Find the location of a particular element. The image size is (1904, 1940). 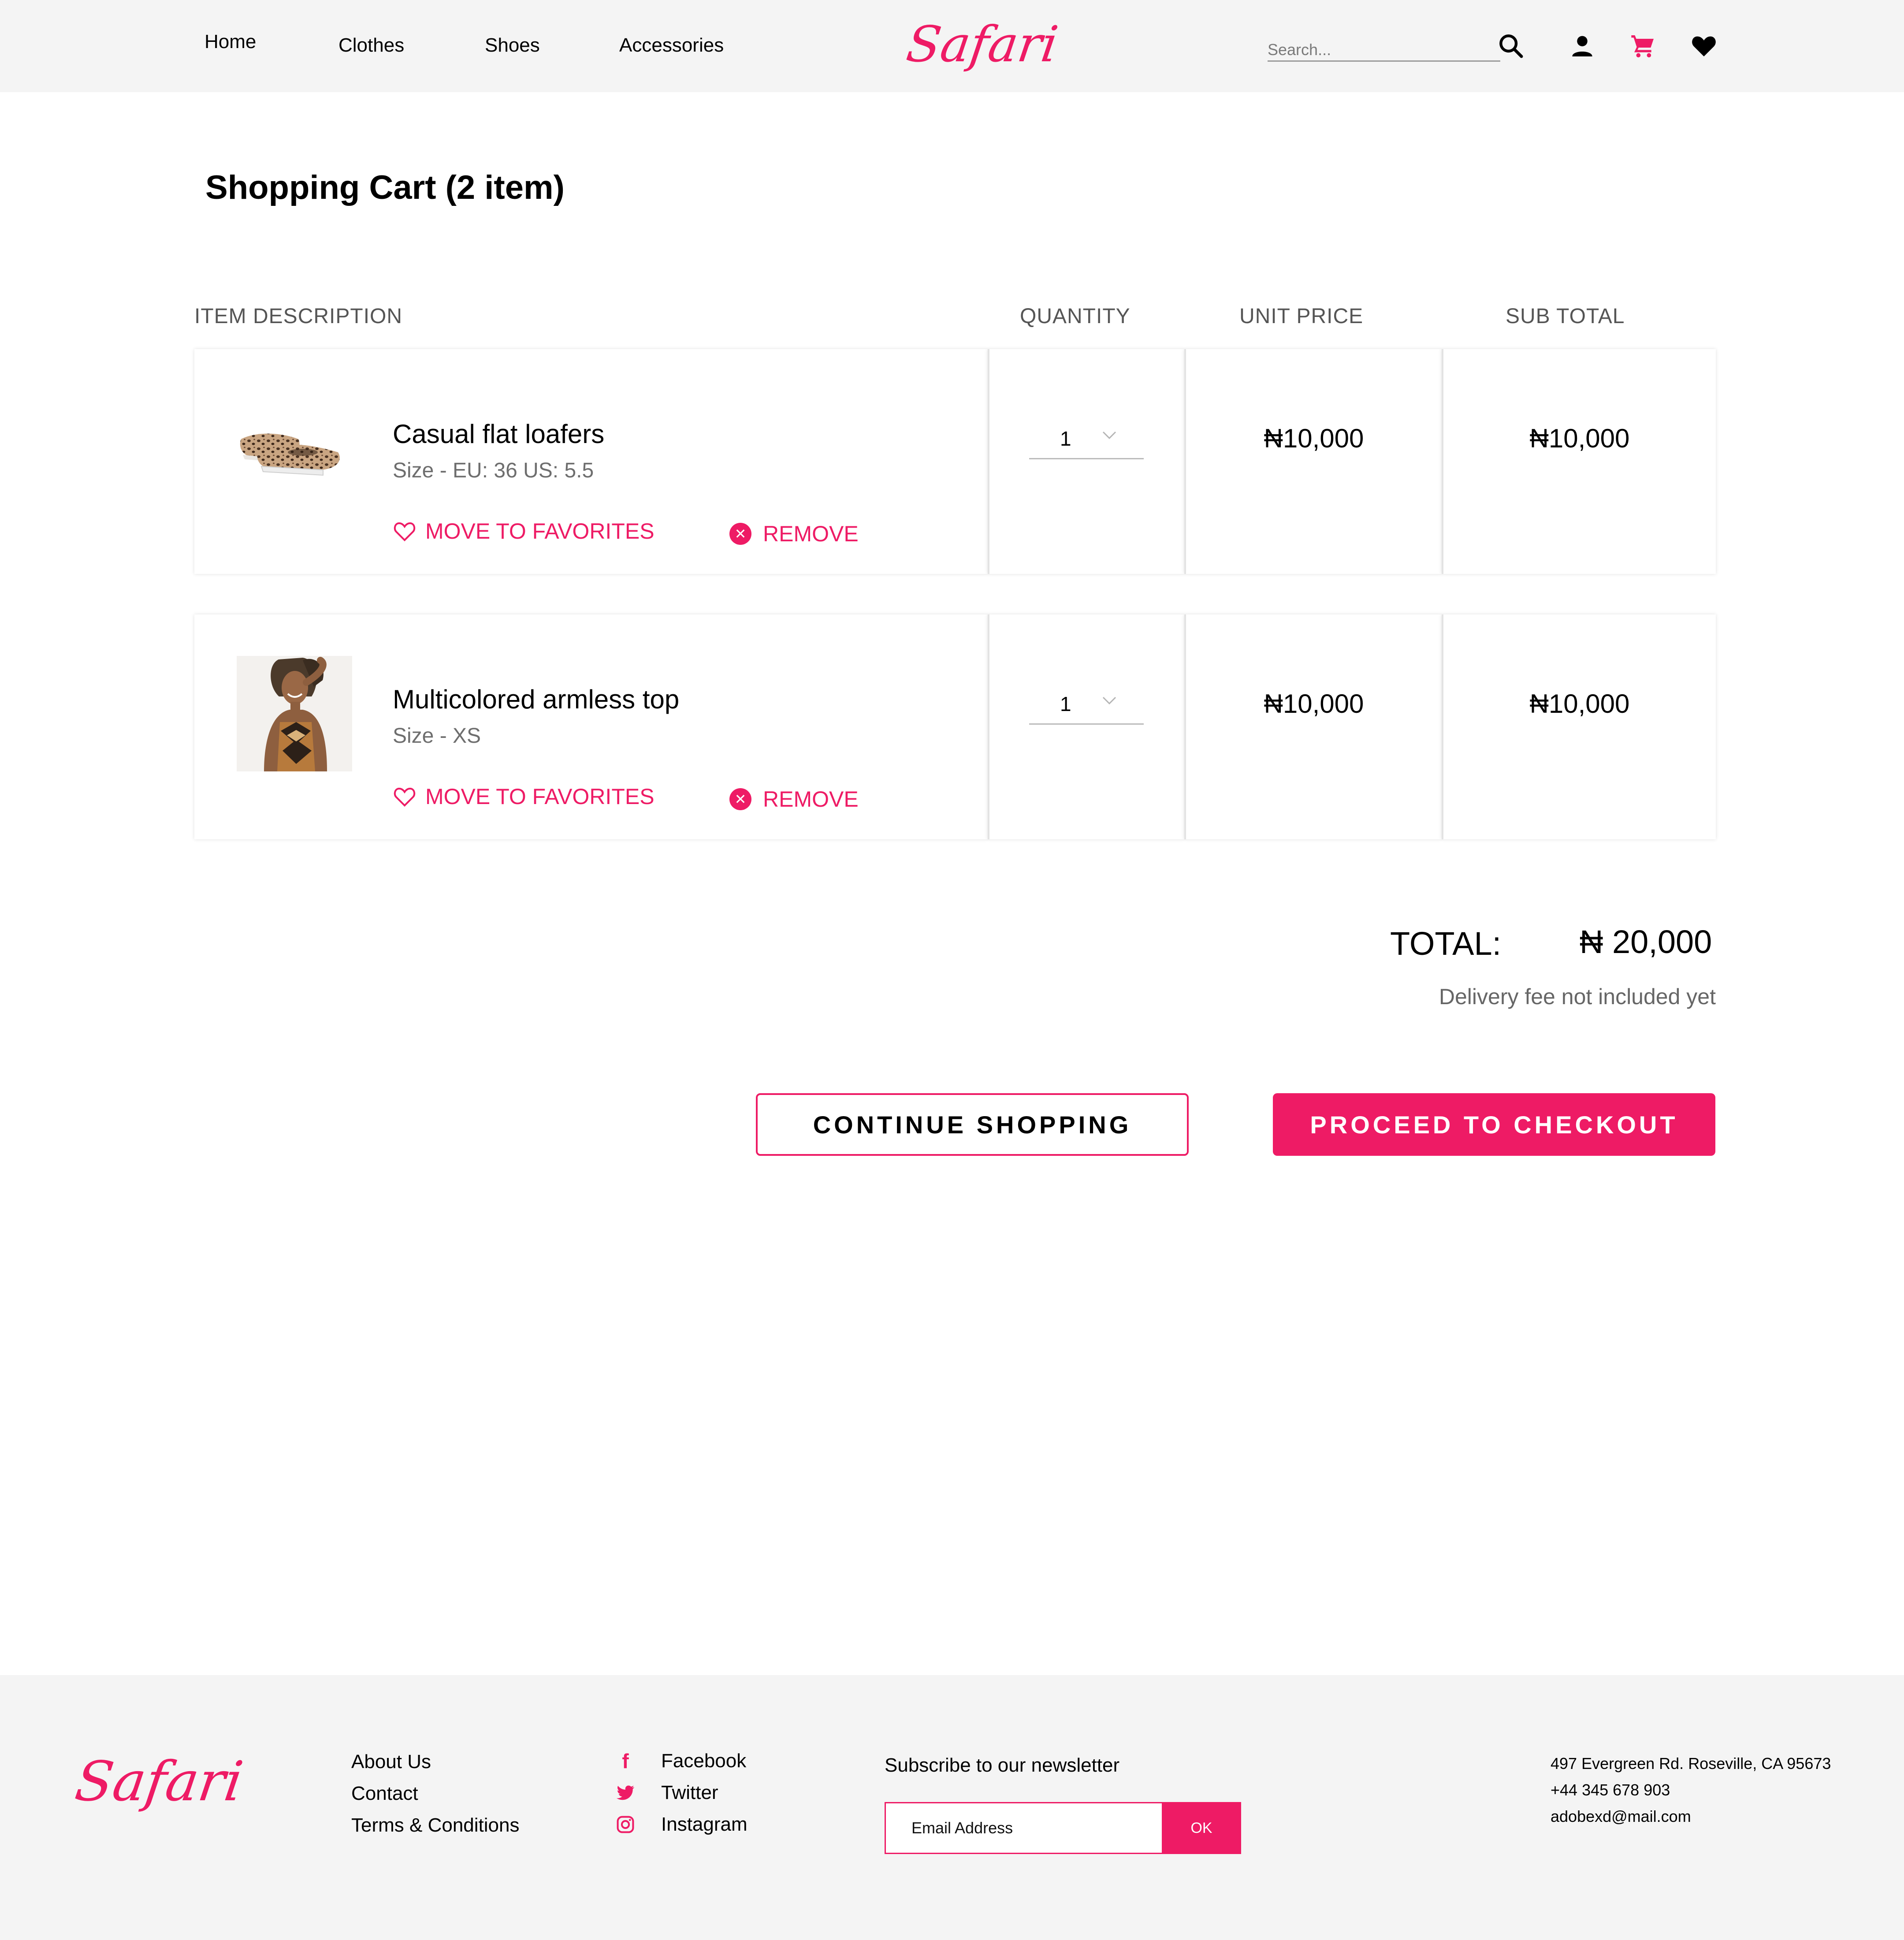

search-icon is located at coordinates (1511, 46).